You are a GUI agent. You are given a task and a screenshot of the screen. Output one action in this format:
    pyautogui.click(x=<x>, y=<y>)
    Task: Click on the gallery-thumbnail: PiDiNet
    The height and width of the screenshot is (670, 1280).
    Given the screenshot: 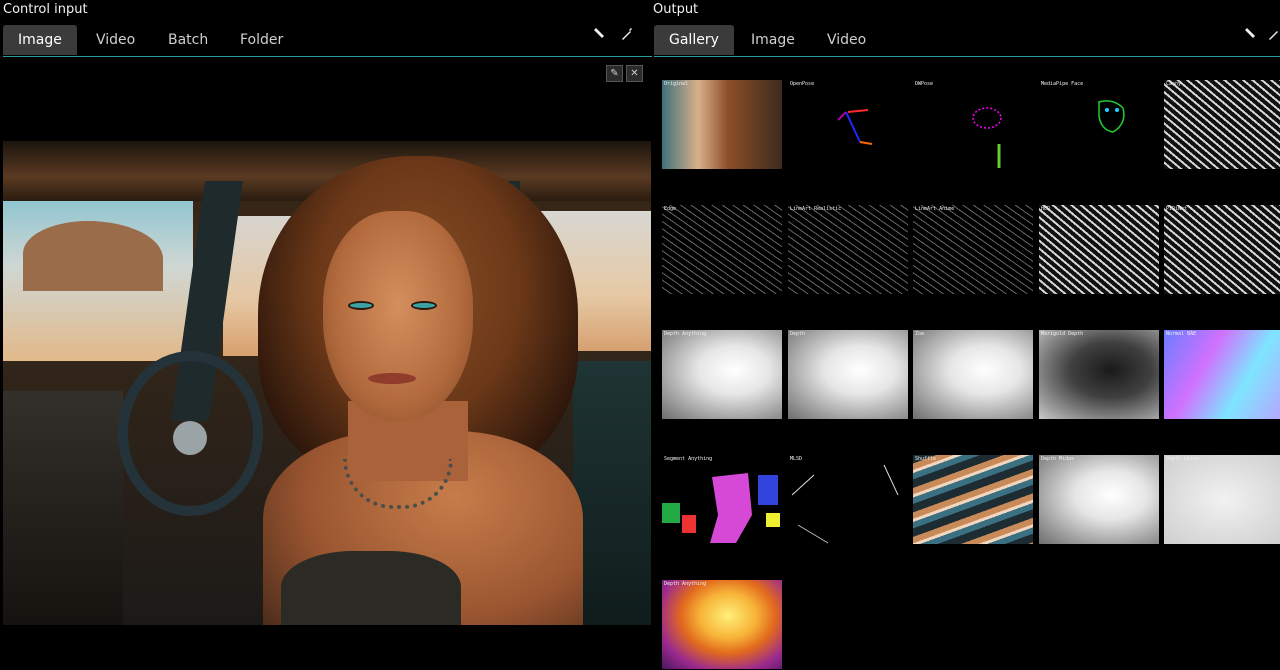 What is the action you would take?
    pyautogui.click(x=1222, y=249)
    